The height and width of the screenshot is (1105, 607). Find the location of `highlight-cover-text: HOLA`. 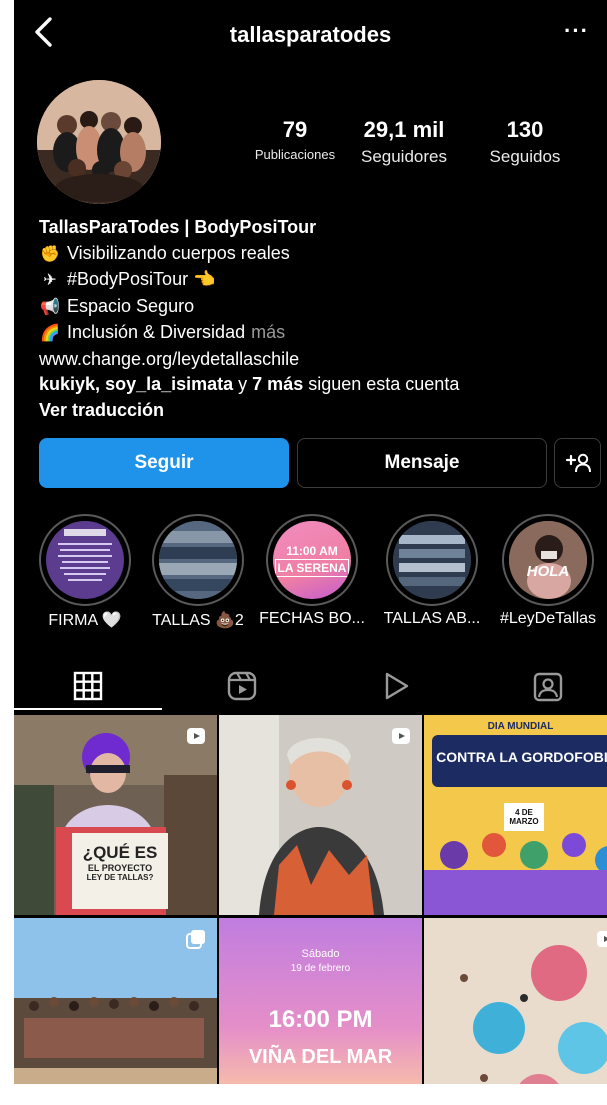

highlight-cover-text: HOLA is located at coordinates (548, 571).